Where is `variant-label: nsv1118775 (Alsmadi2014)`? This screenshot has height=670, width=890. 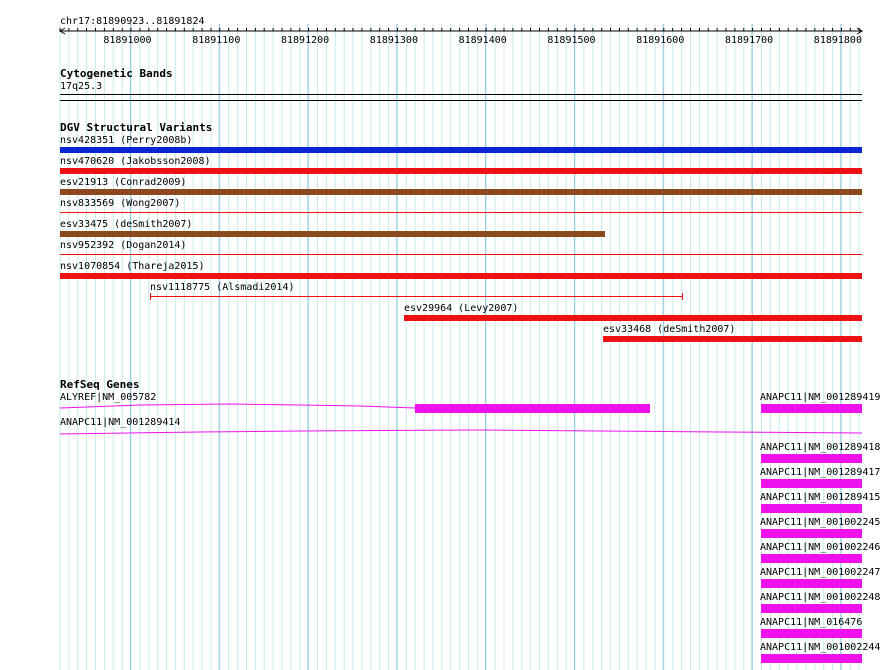
variant-label: nsv1118775 (Alsmadi2014) is located at coordinates (222, 287).